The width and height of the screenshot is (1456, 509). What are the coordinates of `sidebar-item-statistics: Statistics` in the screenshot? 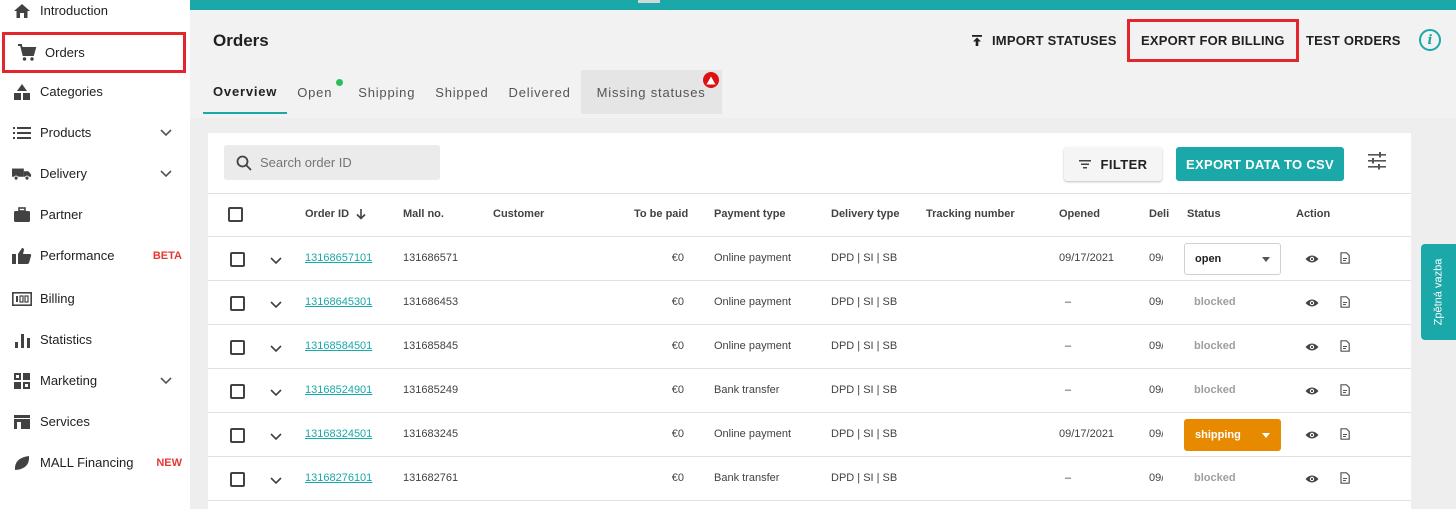 It's located at (95, 339).